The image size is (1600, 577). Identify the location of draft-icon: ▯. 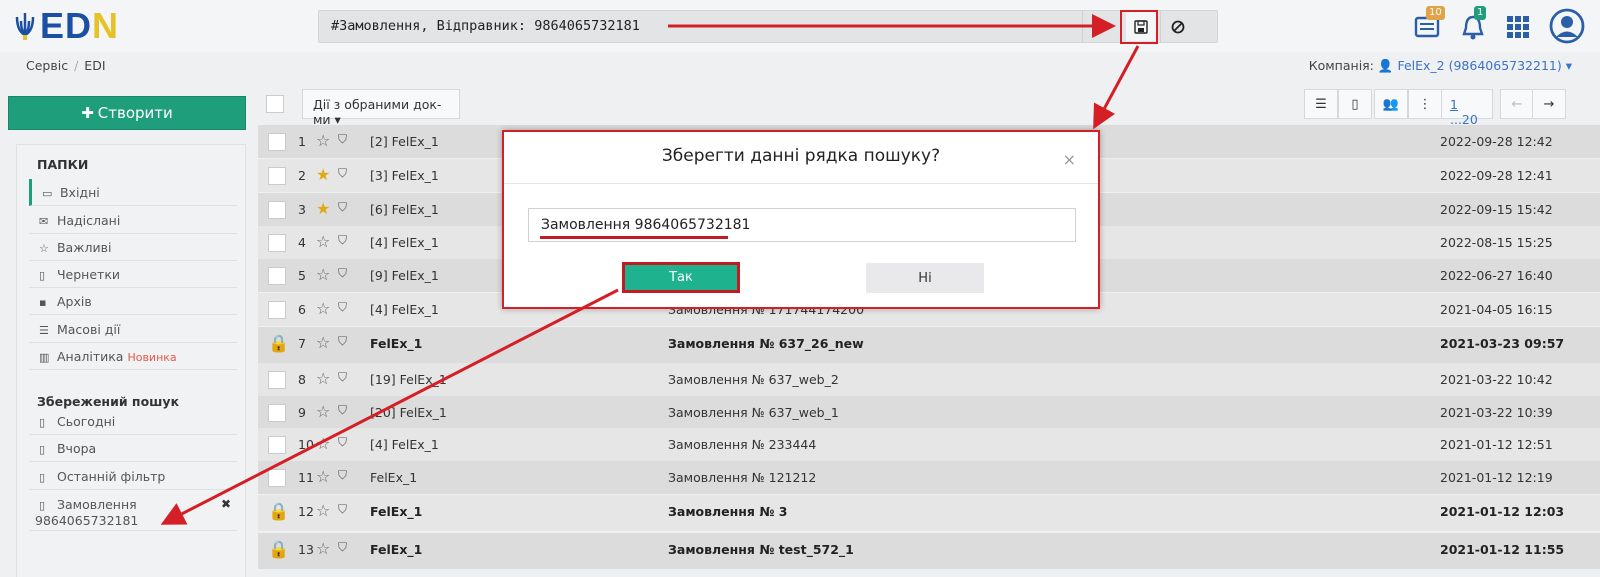
(42, 275).